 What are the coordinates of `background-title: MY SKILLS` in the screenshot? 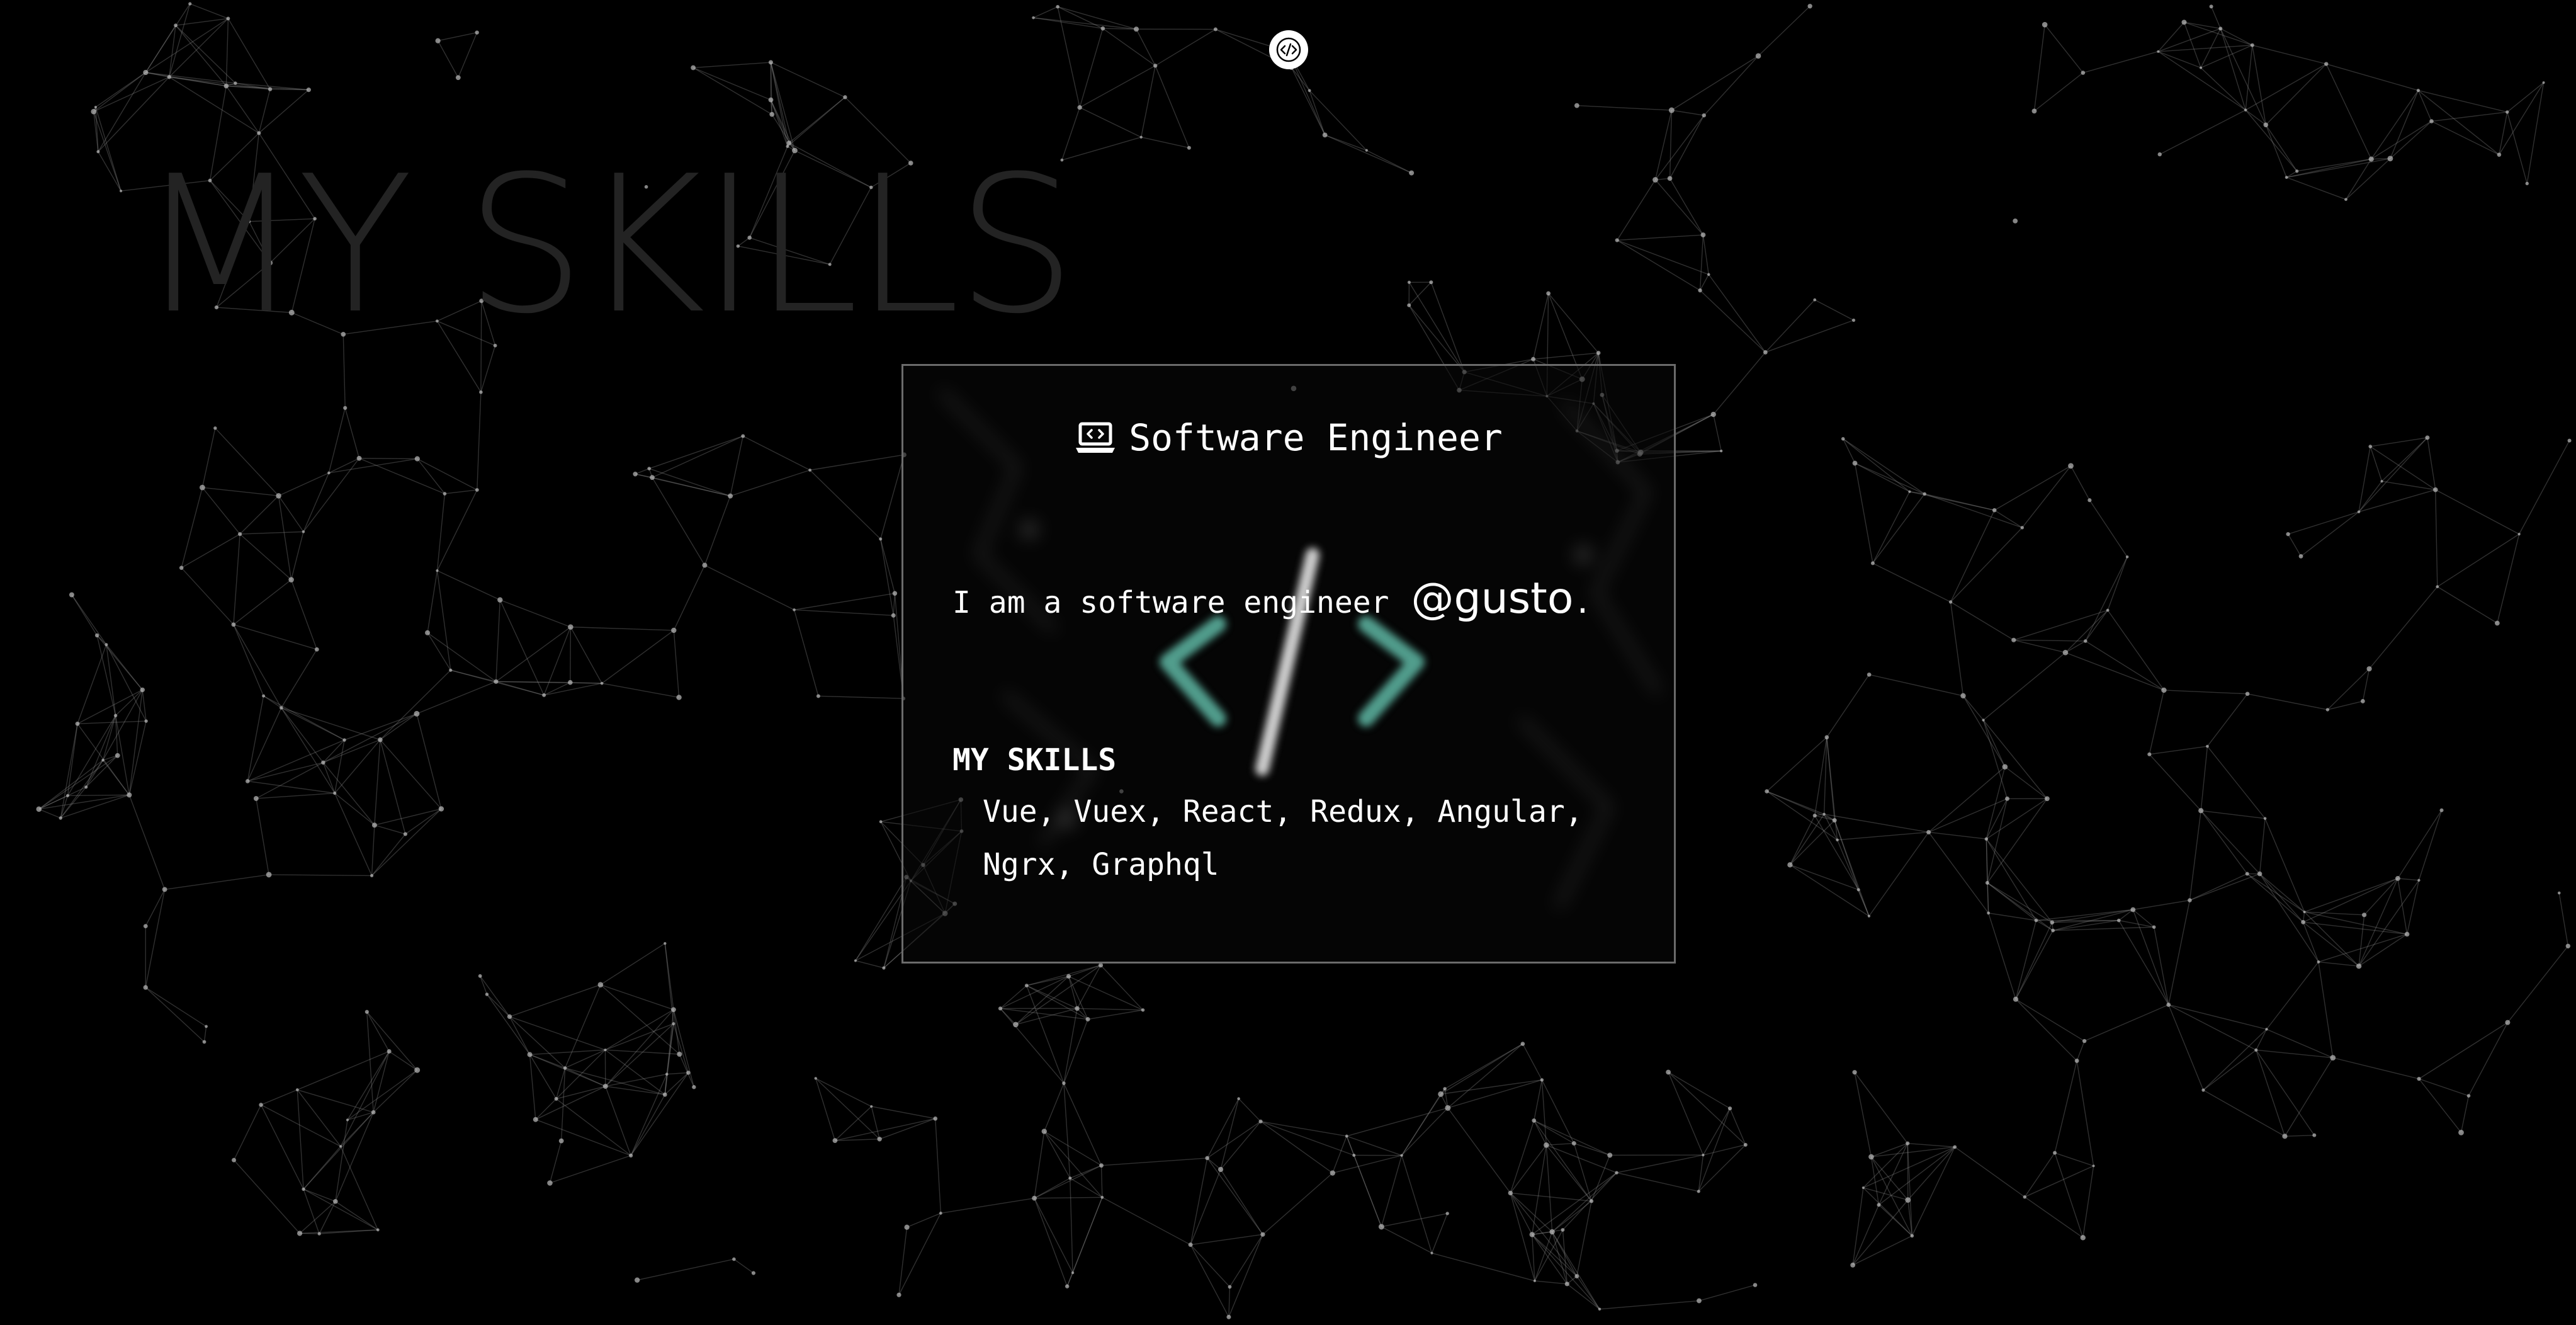 It's located at (607, 245).